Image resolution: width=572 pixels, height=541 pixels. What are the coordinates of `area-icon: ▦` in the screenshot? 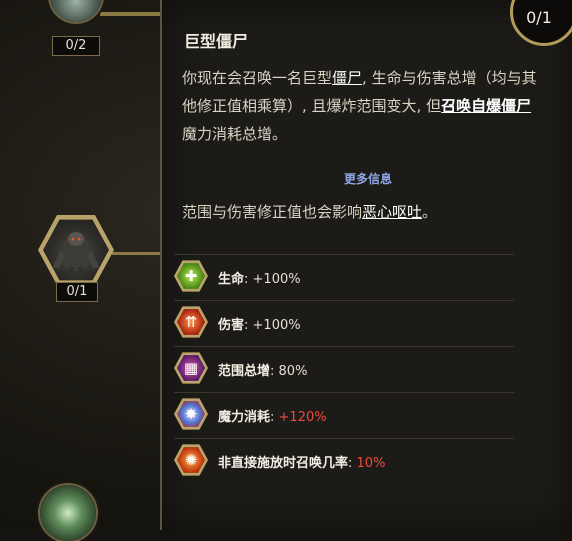 It's located at (191, 368).